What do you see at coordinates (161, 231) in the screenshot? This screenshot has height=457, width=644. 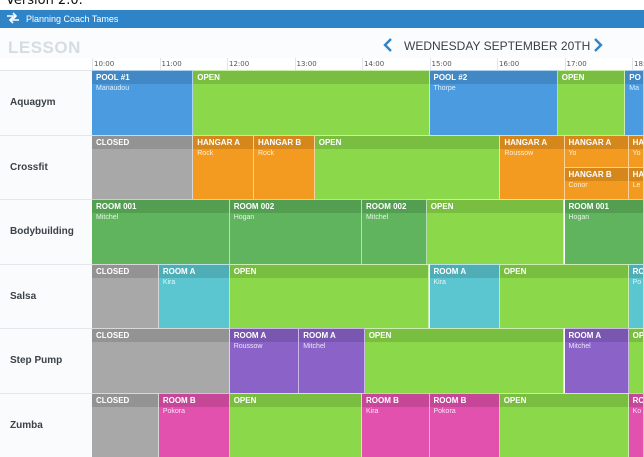 I see `schedule-block: ROOM 001Mitchel` at bounding box center [161, 231].